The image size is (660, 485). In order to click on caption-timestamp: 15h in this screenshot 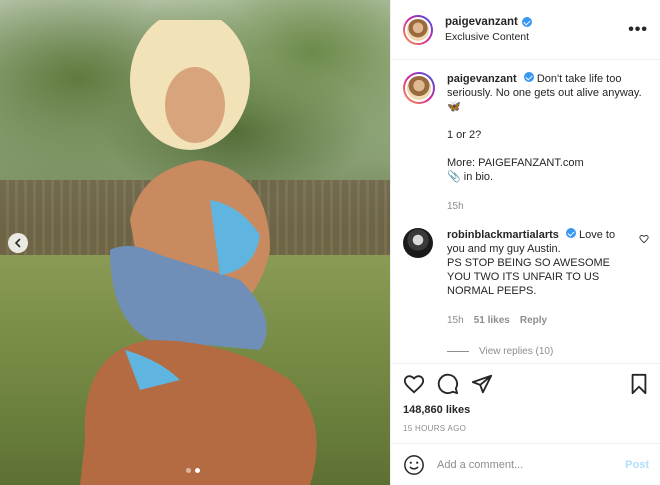, I will do `click(455, 207)`.